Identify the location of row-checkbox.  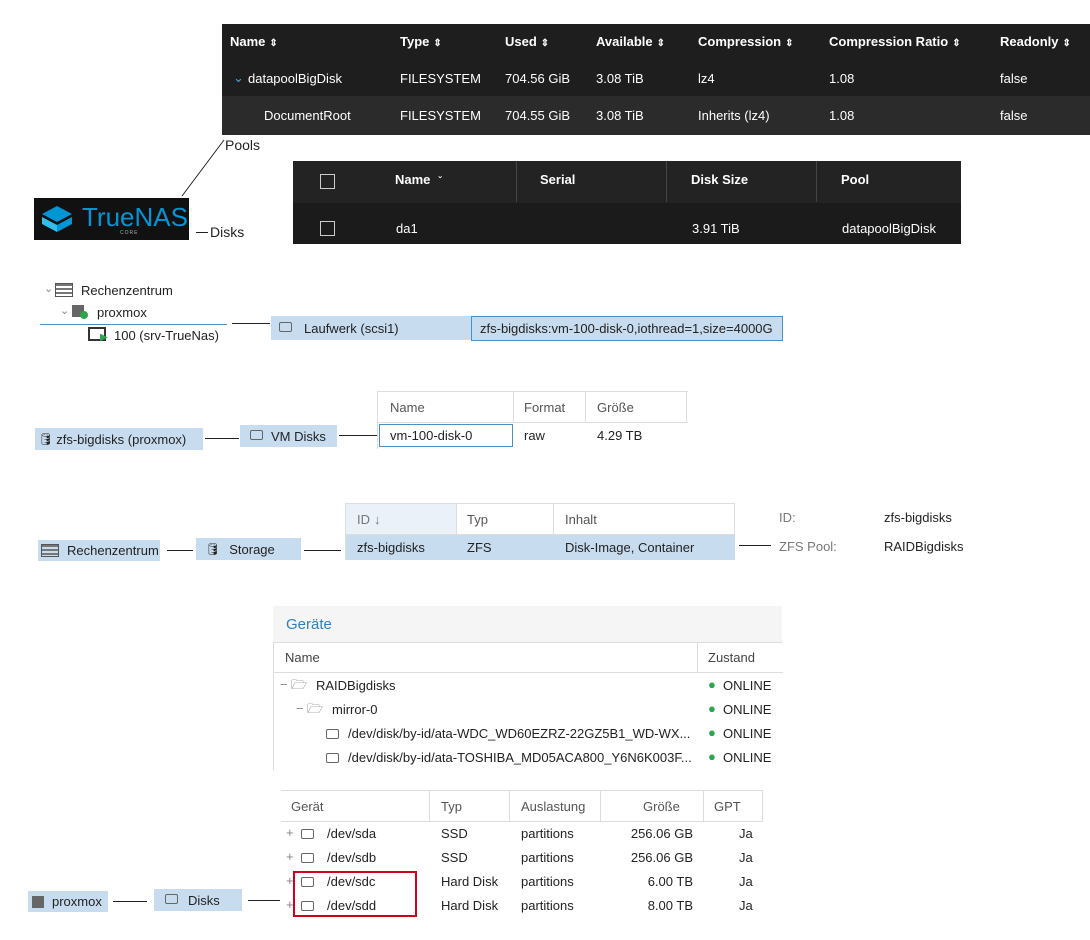
(327, 228).